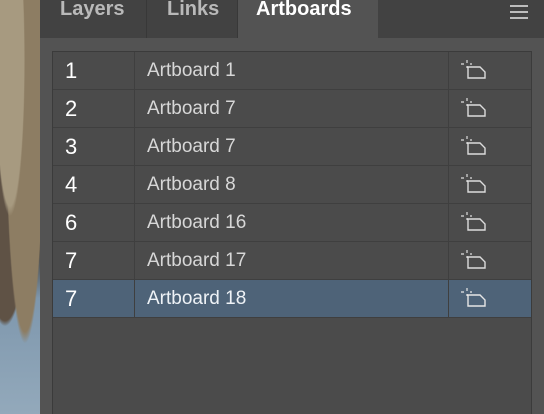  I want to click on artboard-row: 7 Artboard 17, so click(292, 261).